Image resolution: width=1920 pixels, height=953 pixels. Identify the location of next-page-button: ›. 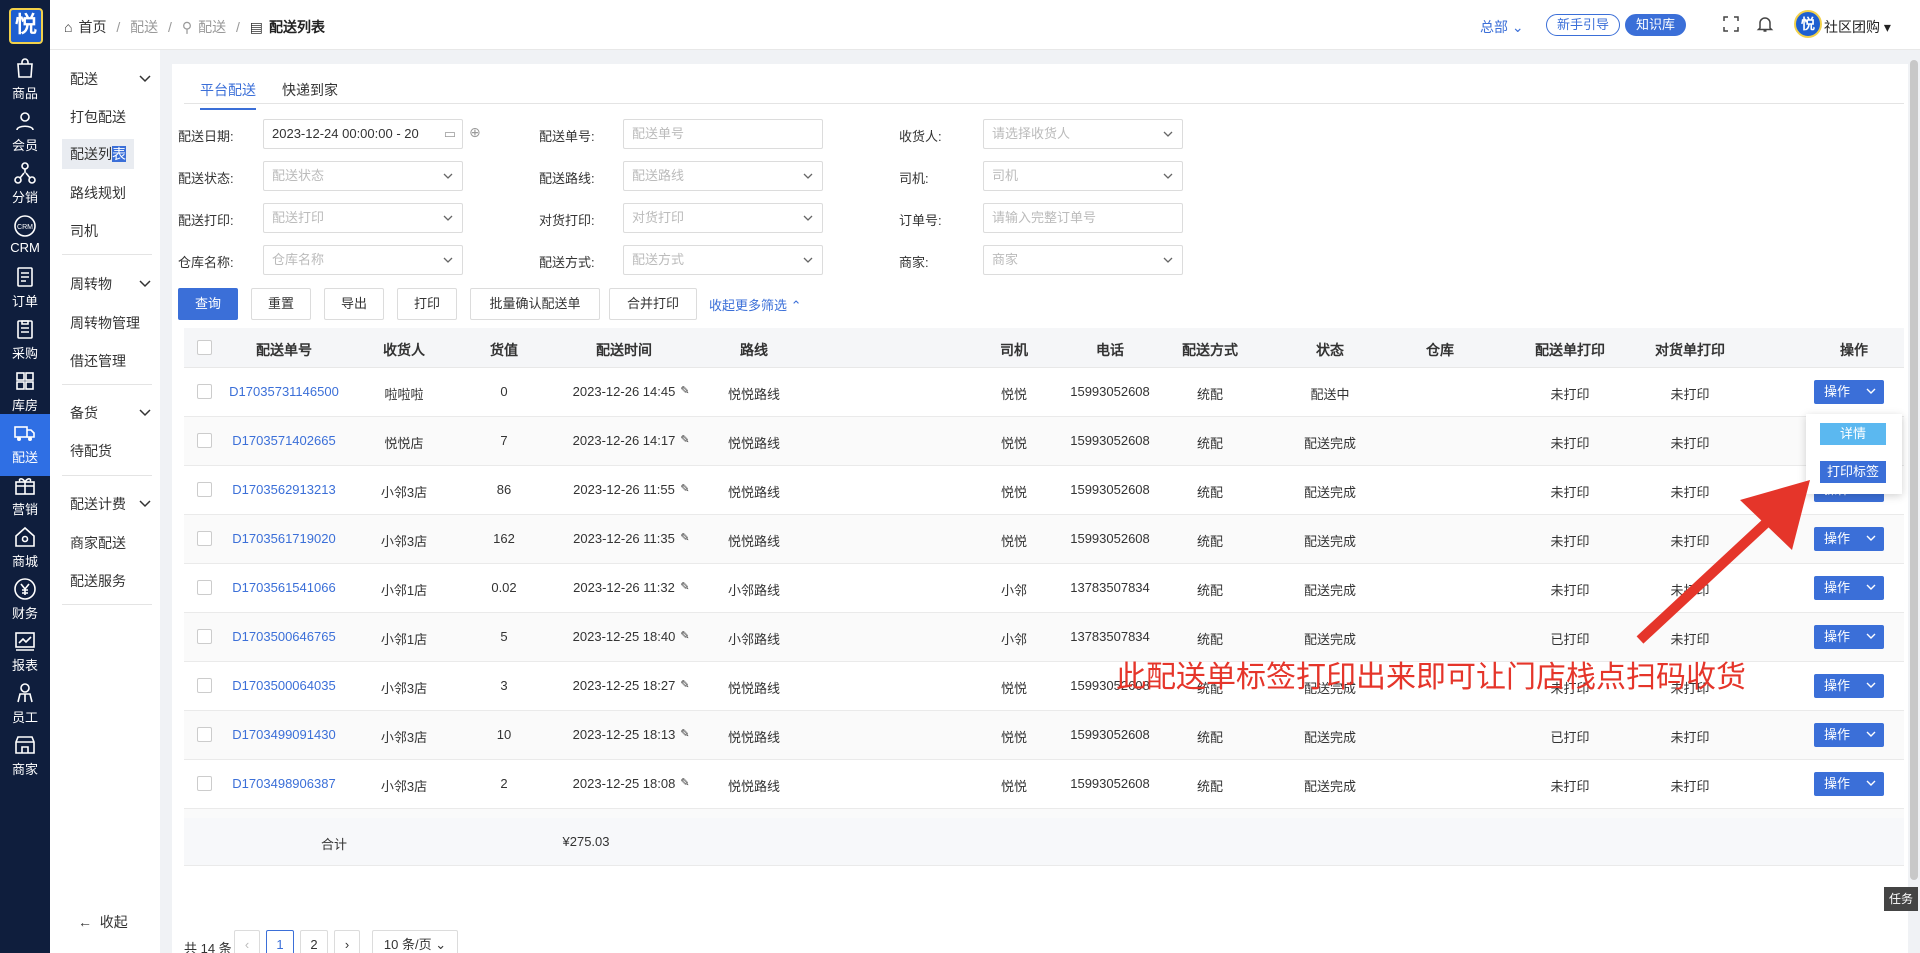
(347, 941).